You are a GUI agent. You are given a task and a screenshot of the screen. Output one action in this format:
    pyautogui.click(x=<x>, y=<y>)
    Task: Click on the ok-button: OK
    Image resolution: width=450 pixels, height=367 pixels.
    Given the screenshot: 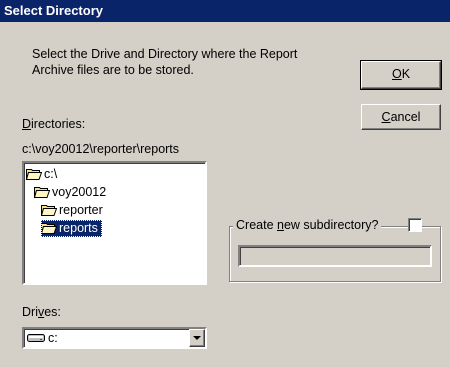 What is the action you would take?
    pyautogui.click(x=401, y=75)
    